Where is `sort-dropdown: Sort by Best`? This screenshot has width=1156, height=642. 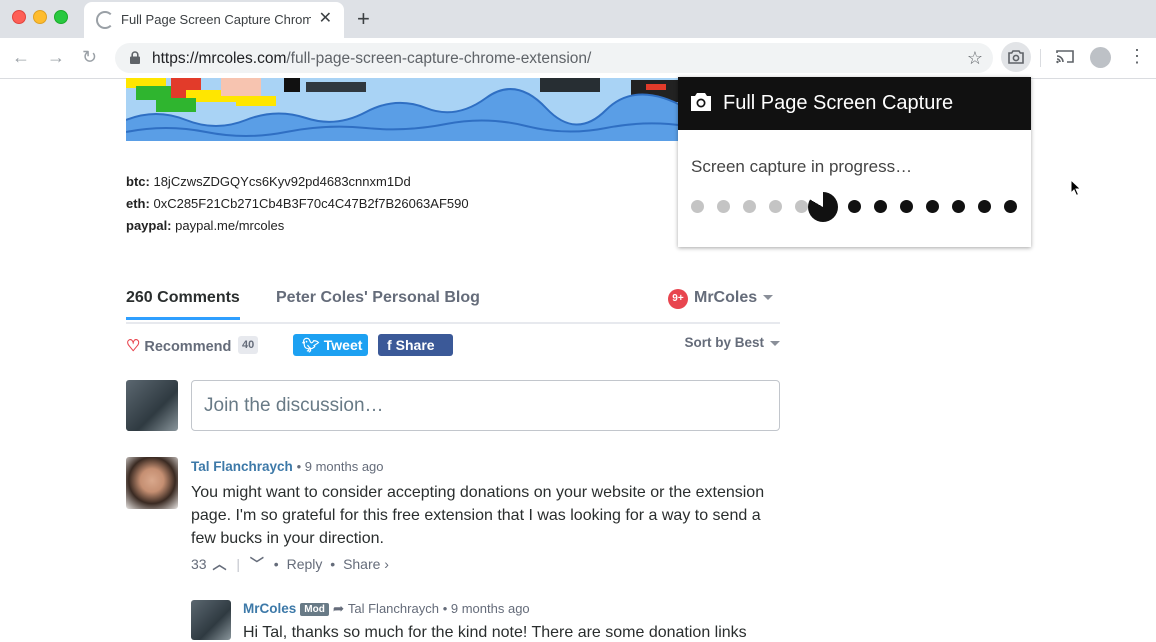 sort-dropdown: Sort by Best is located at coordinates (732, 342).